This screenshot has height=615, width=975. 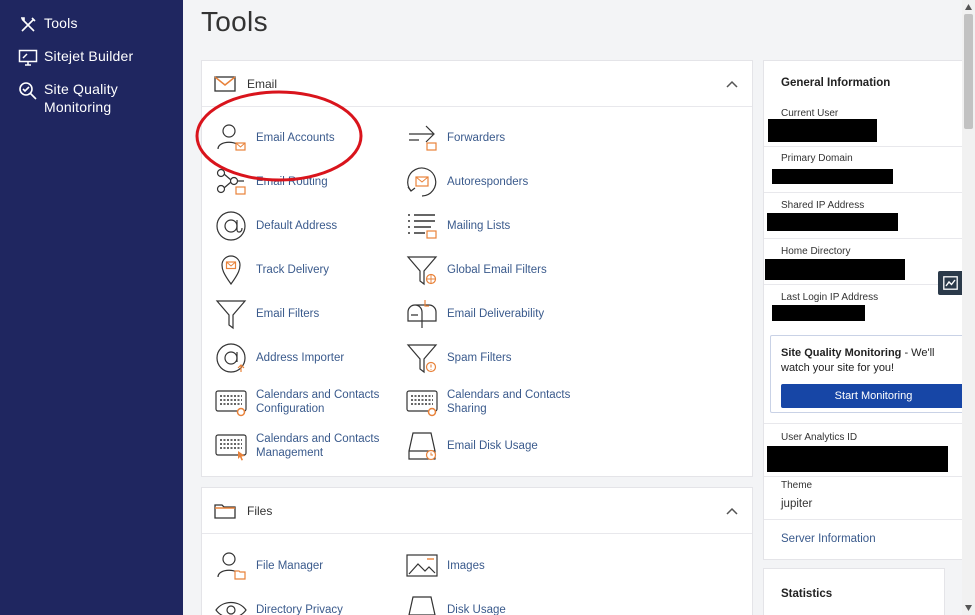 I want to click on tool-file-manager: File Manager, so click(x=268, y=566).